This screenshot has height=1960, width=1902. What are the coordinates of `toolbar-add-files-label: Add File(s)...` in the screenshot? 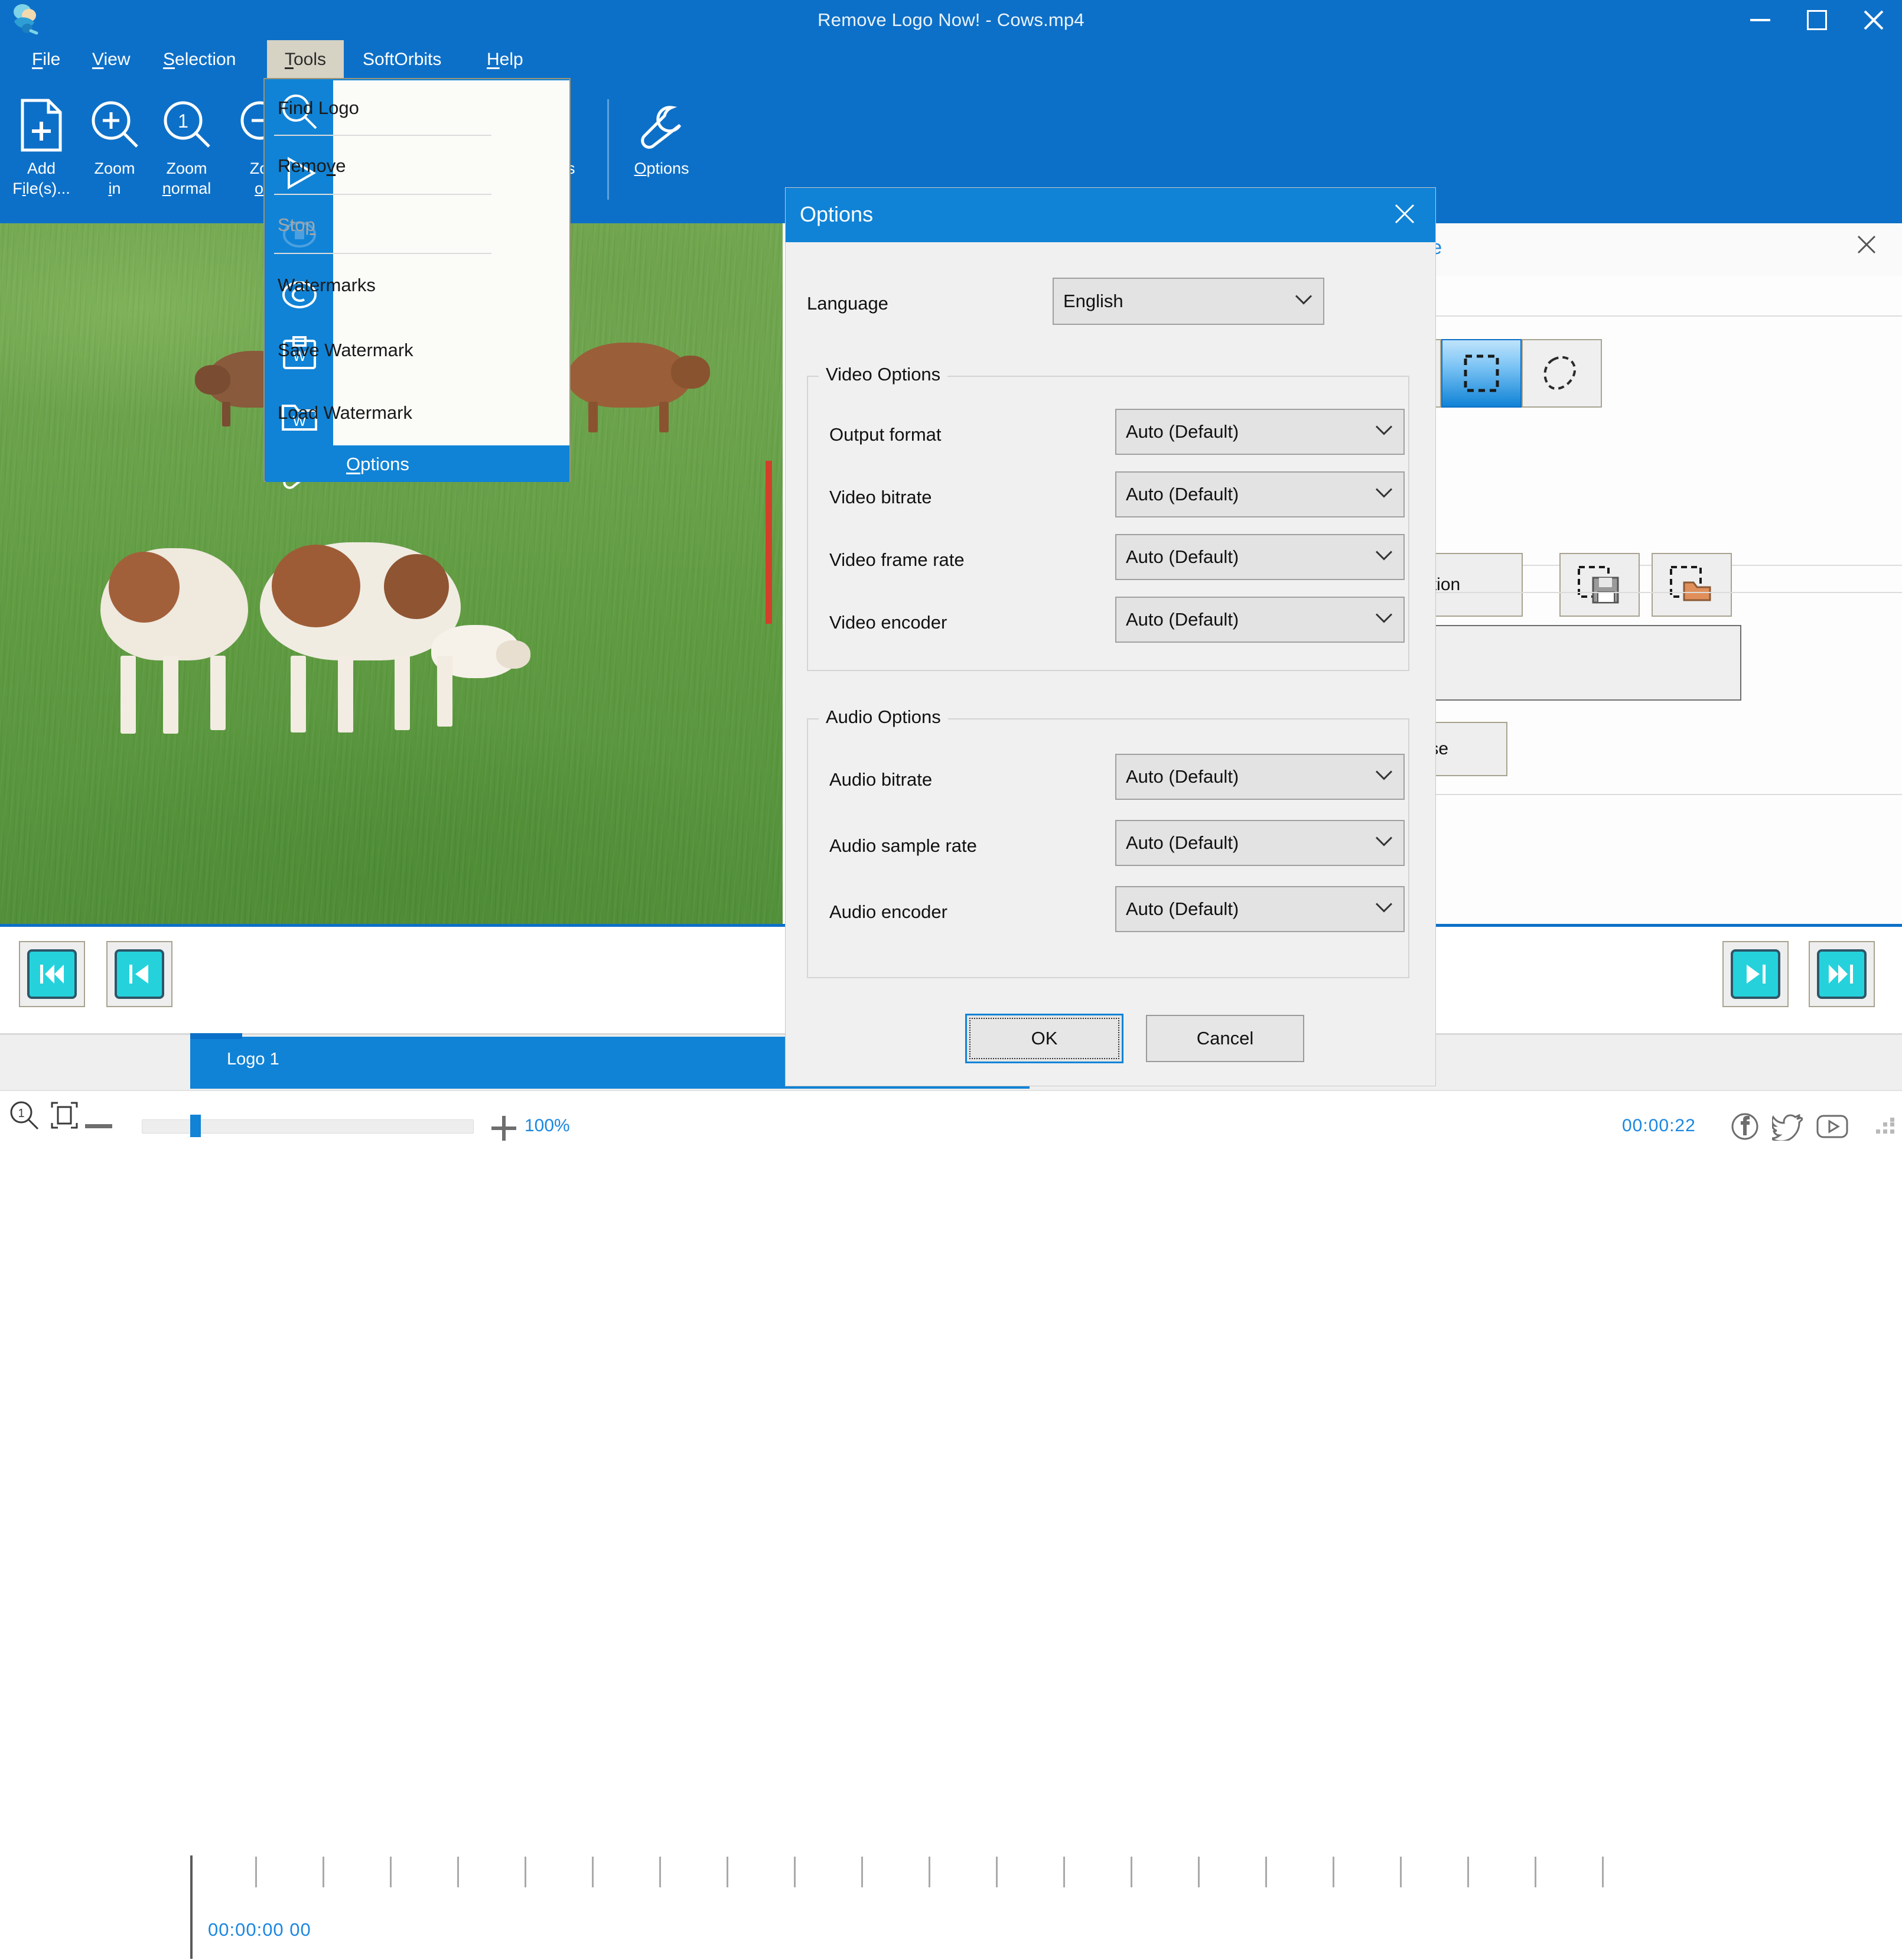 It's located at (41, 178).